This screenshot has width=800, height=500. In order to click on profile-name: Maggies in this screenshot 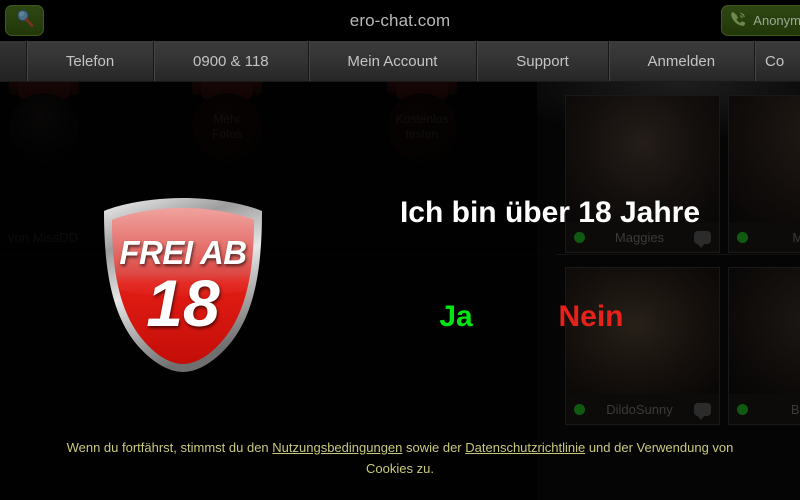, I will do `click(639, 237)`.